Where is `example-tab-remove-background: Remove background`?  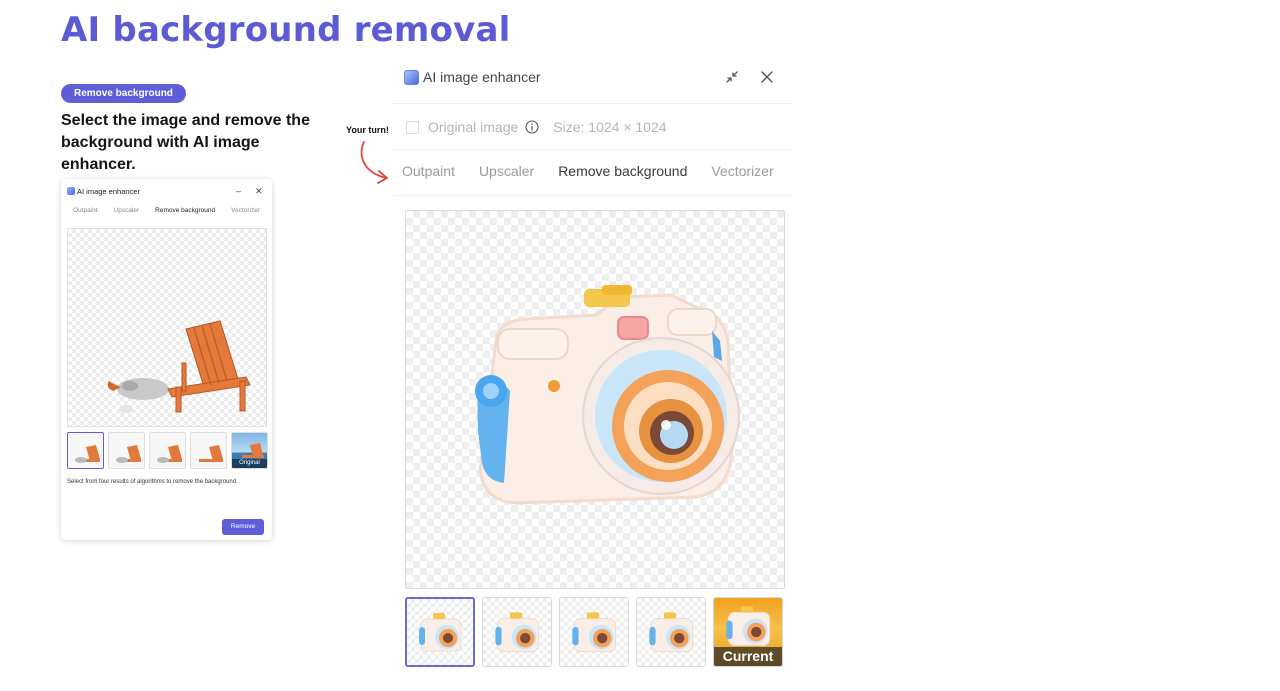 example-tab-remove-background: Remove background is located at coordinates (185, 210).